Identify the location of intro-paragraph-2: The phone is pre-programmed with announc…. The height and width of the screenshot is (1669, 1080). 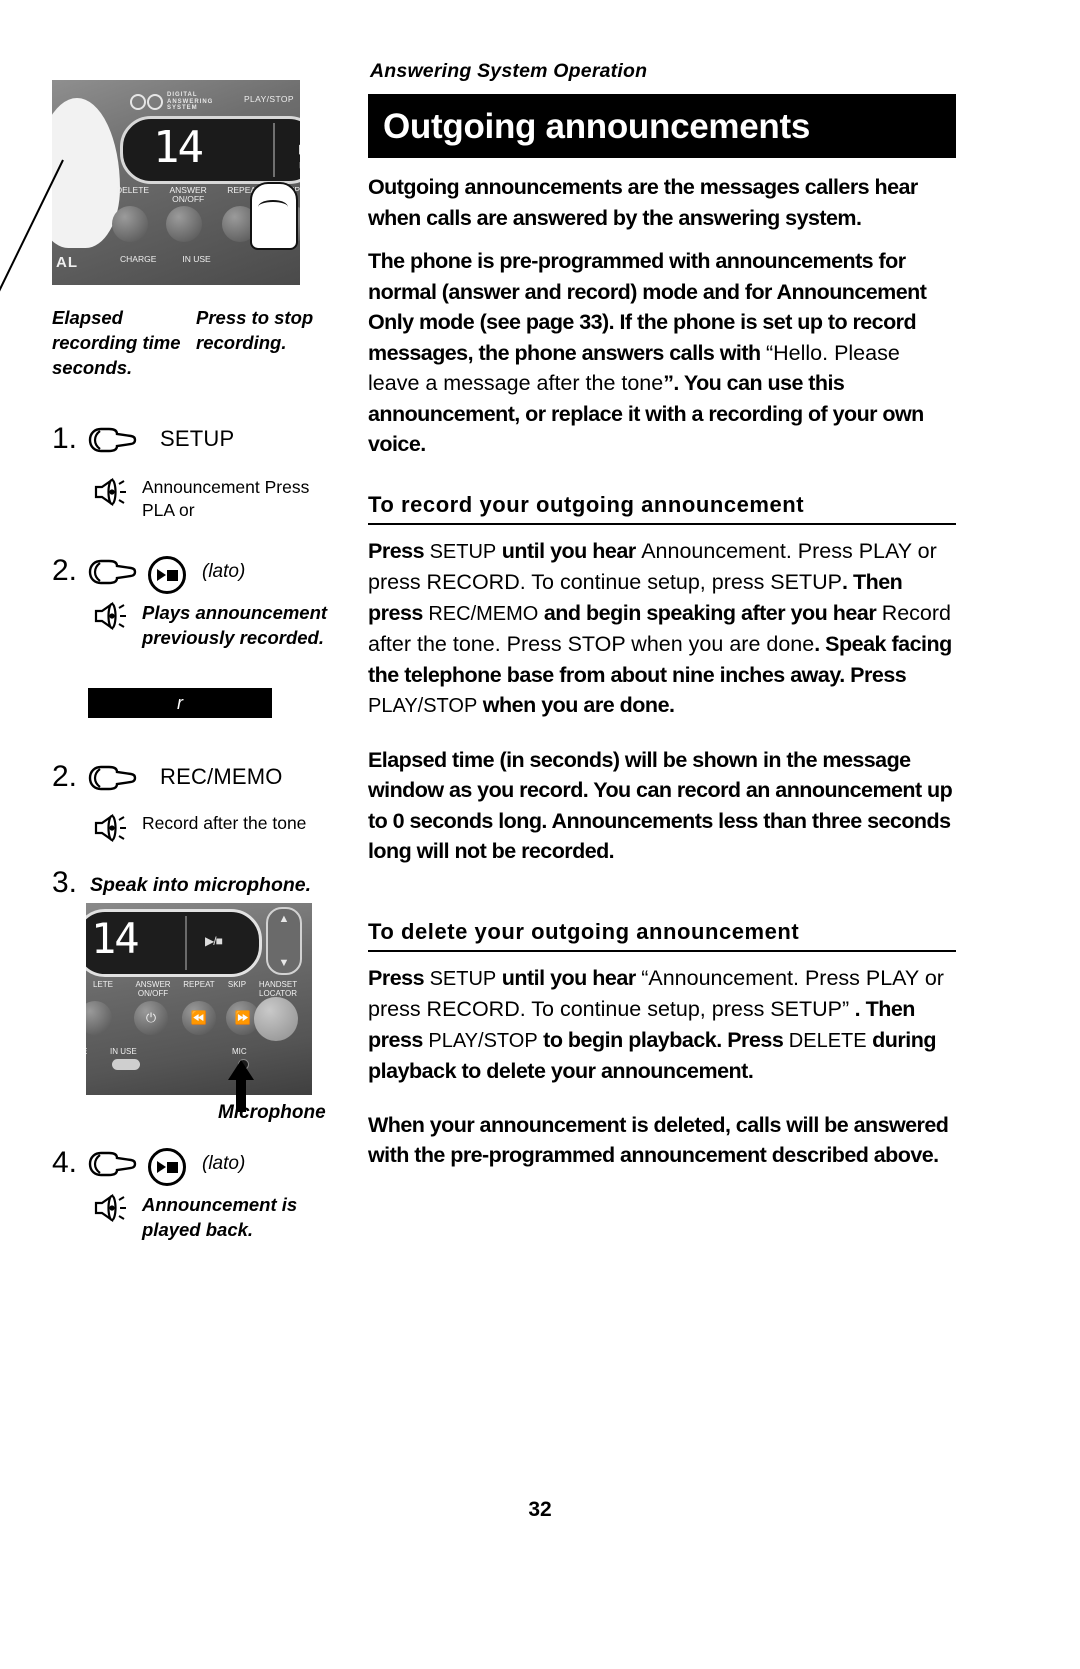
(662, 353).